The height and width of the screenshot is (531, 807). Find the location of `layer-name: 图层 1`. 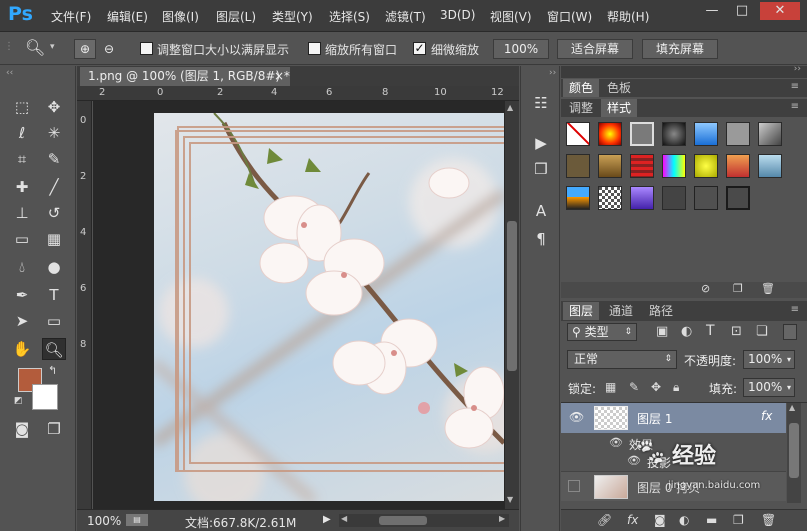

layer-name: 图层 1 is located at coordinates (654, 418).